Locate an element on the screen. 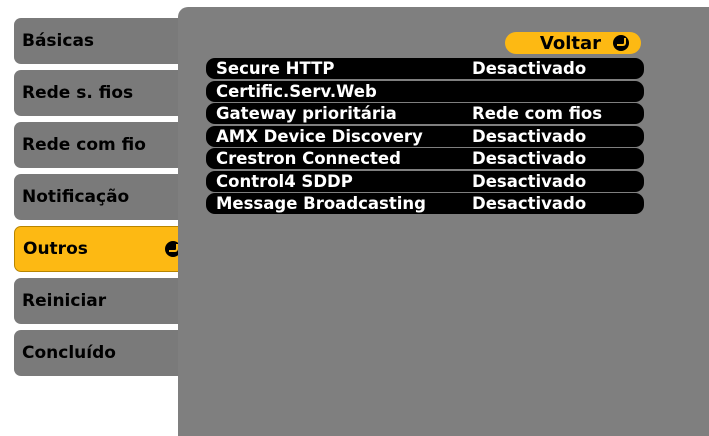 This screenshot has height=436, width=709. menu-tab-label: Notificação is located at coordinates (76, 197).